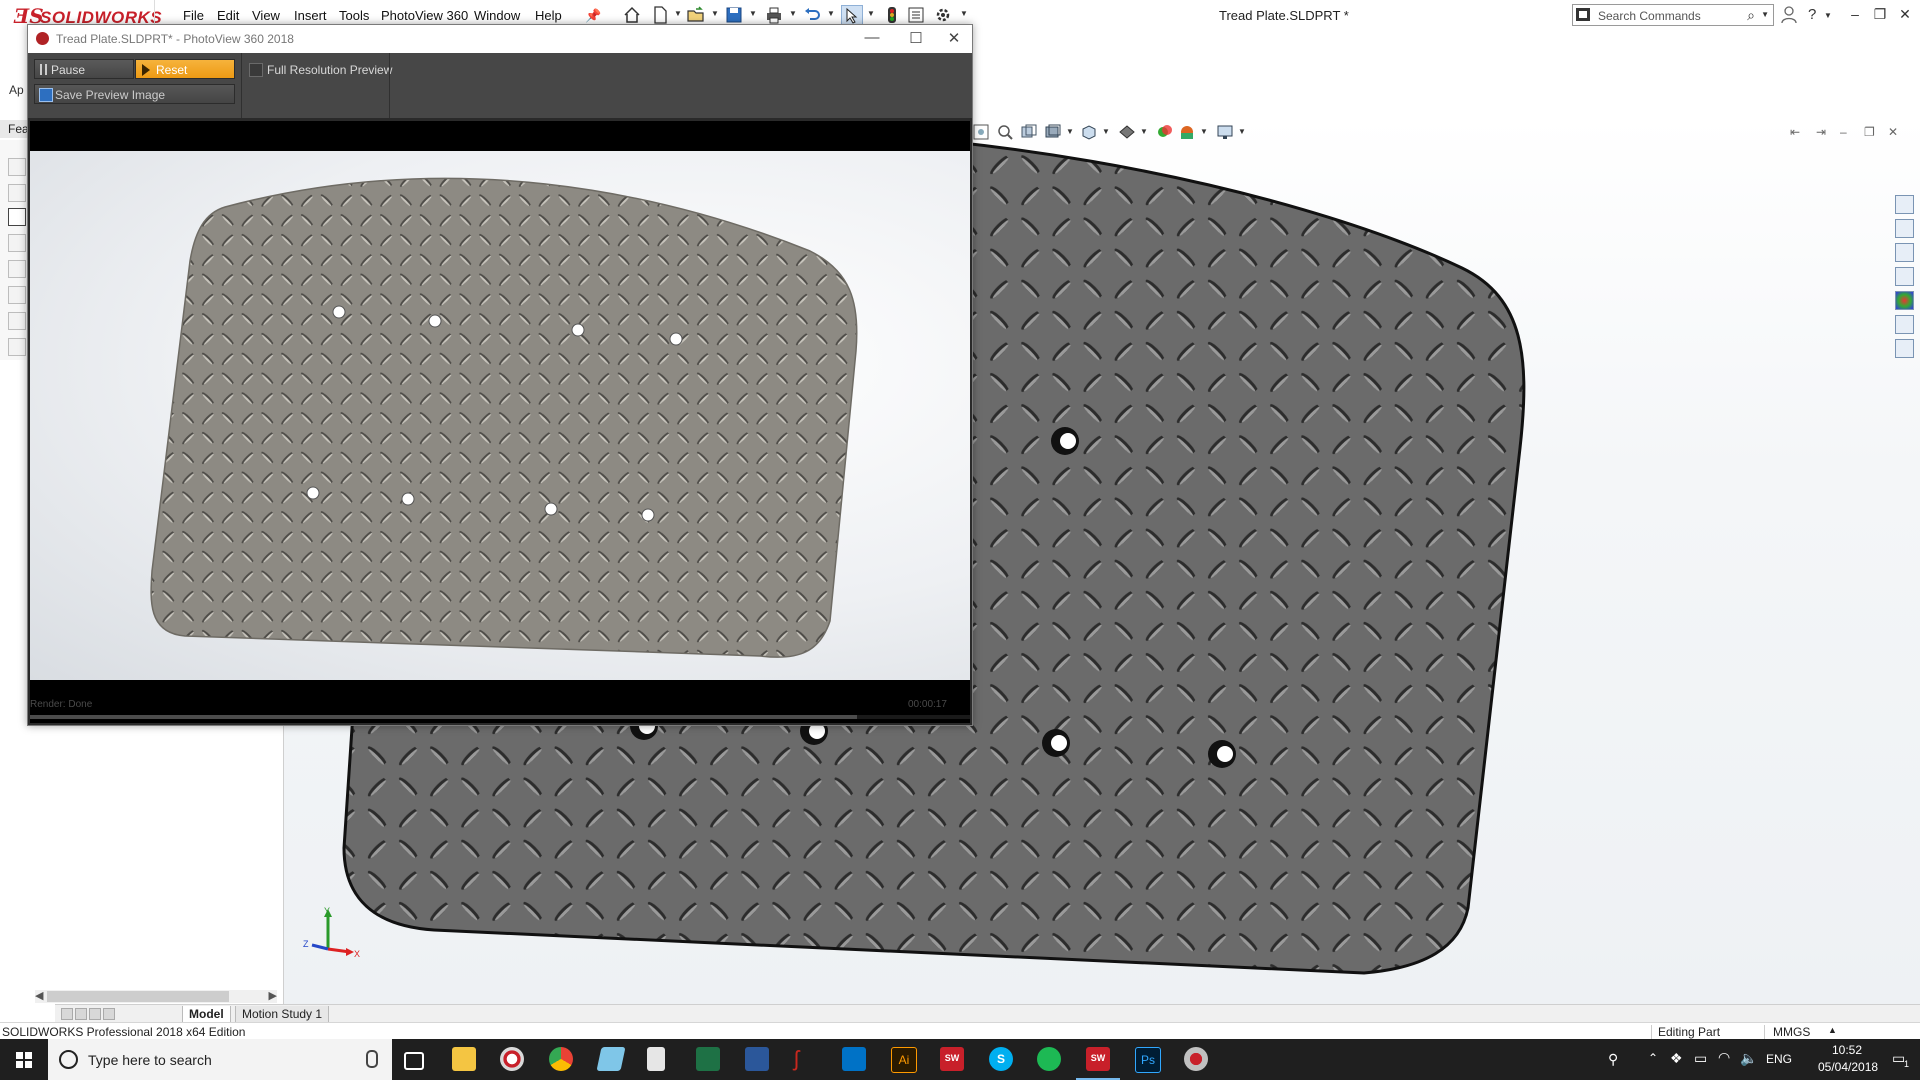  Describe the element at coordinates (193, 15) in the screenshot. I see `menu-file: File` at that location.